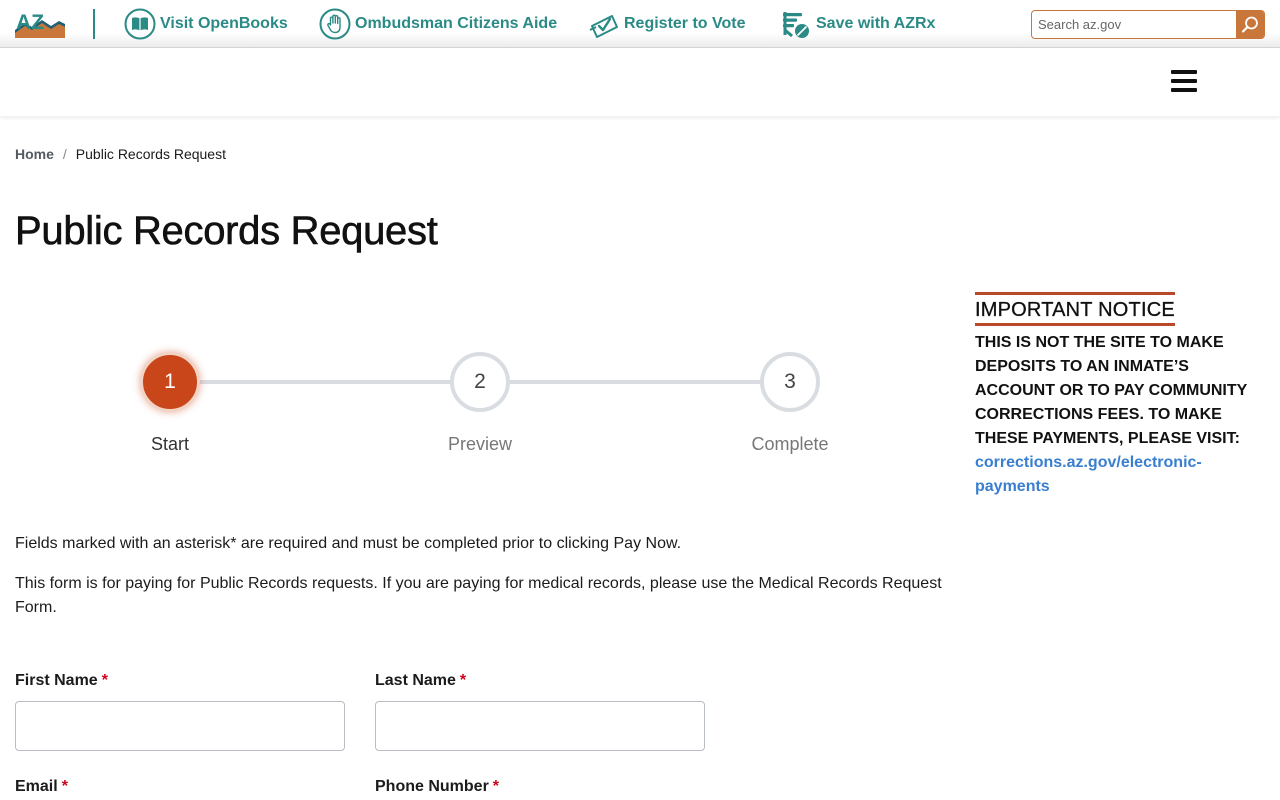 This screenshot has height=800, width=1280. I want to click on first-name-label: First Name *, so click(61, 681).